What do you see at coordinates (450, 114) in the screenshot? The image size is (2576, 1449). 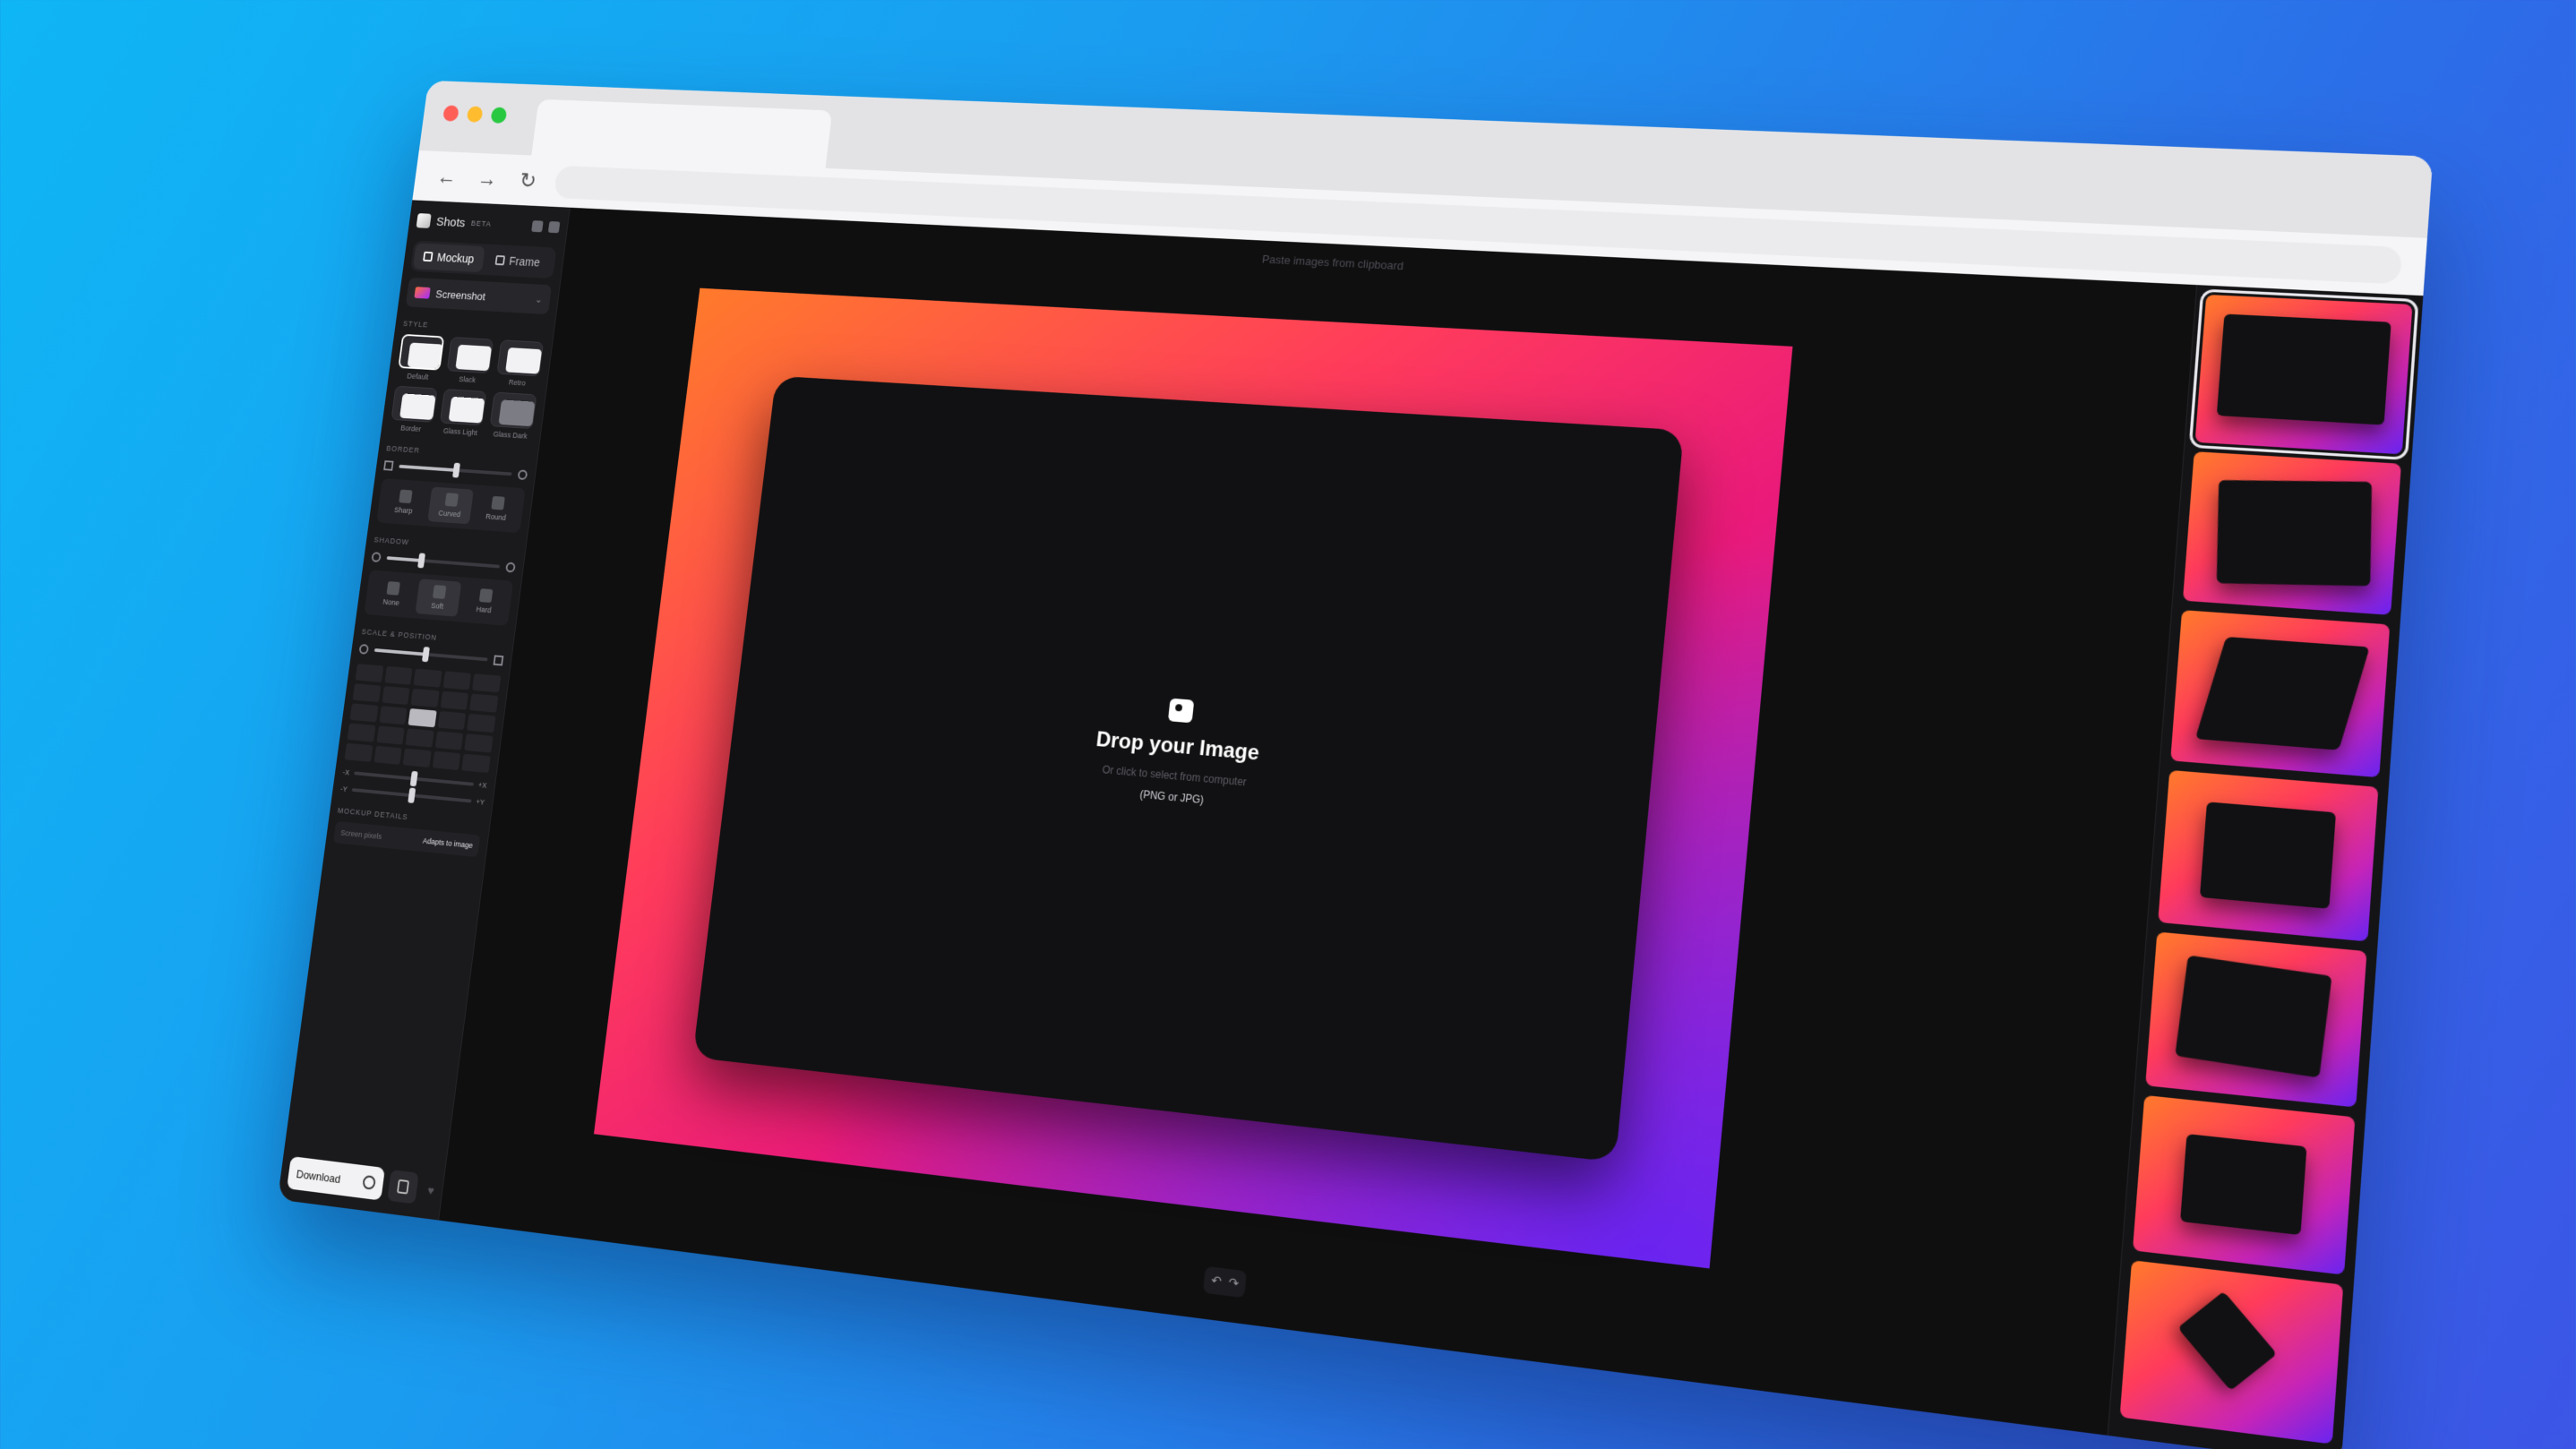 I see `close-window-button` at bounding box center [450, 114].